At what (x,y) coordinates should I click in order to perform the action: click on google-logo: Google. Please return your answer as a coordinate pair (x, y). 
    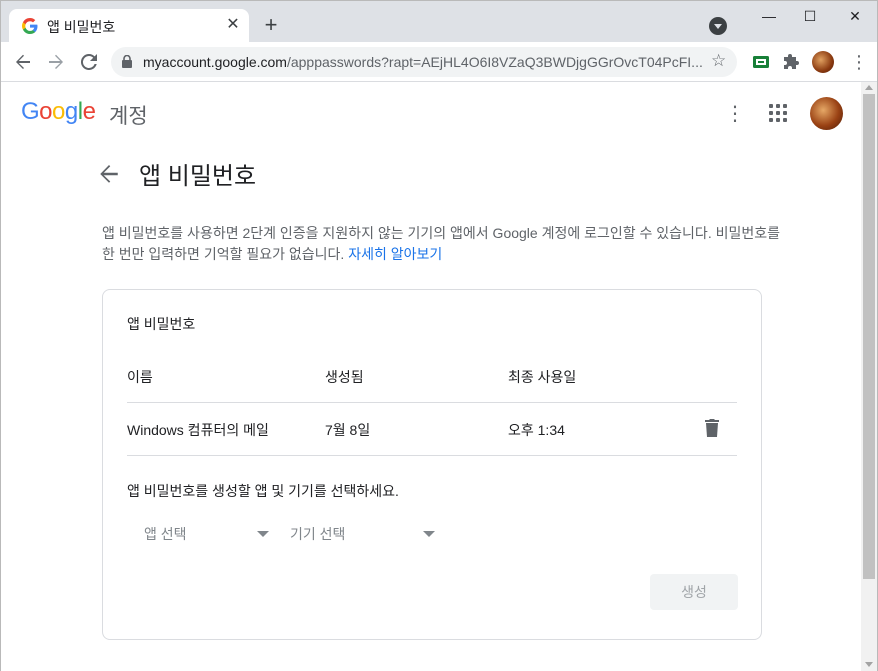
    Looking at the image, I should click on (58, 111).